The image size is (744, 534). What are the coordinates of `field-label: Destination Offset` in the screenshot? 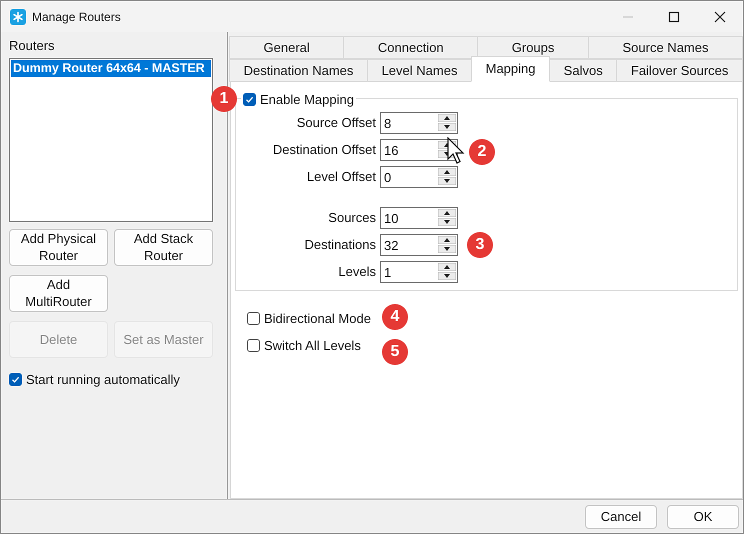 It's located at (324, 149).